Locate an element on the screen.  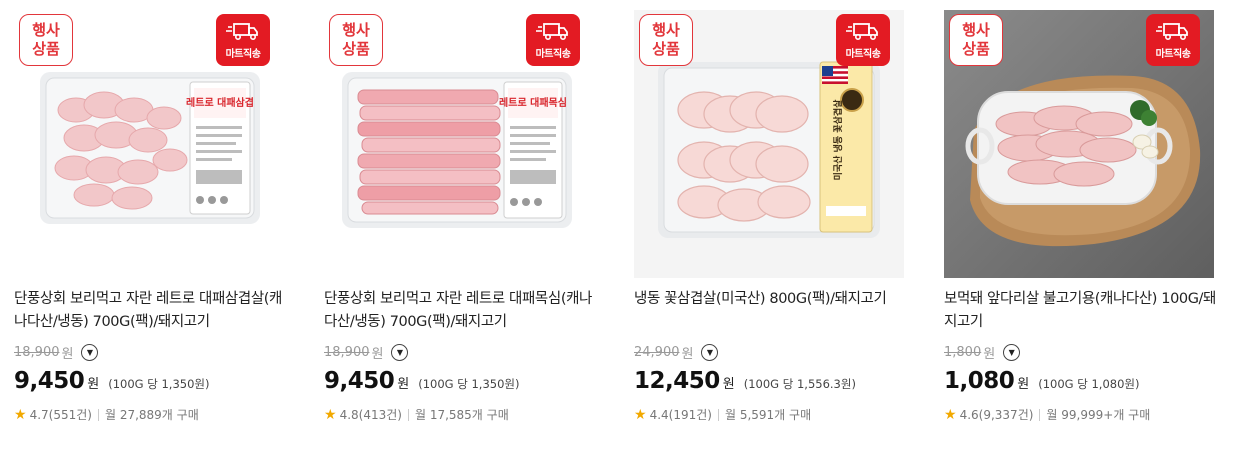
sale-price: 1,080 원 (100G 당 1,080원) is located at coordinates (1042, 381).